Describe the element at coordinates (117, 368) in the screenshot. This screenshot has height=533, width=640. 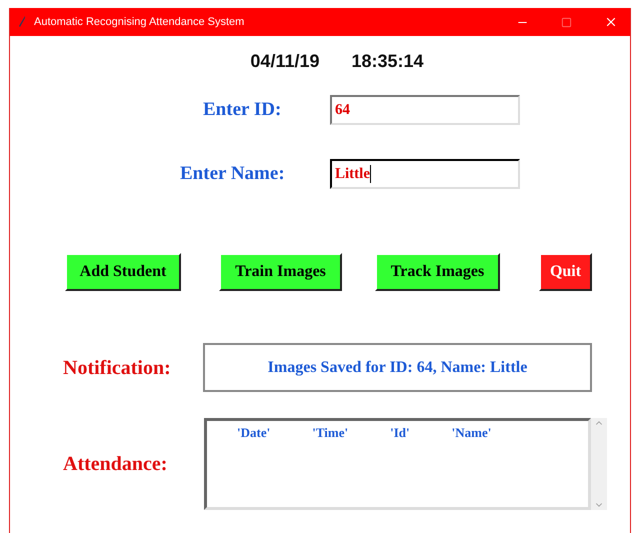
I see `notification-label: Notification:` at that location.